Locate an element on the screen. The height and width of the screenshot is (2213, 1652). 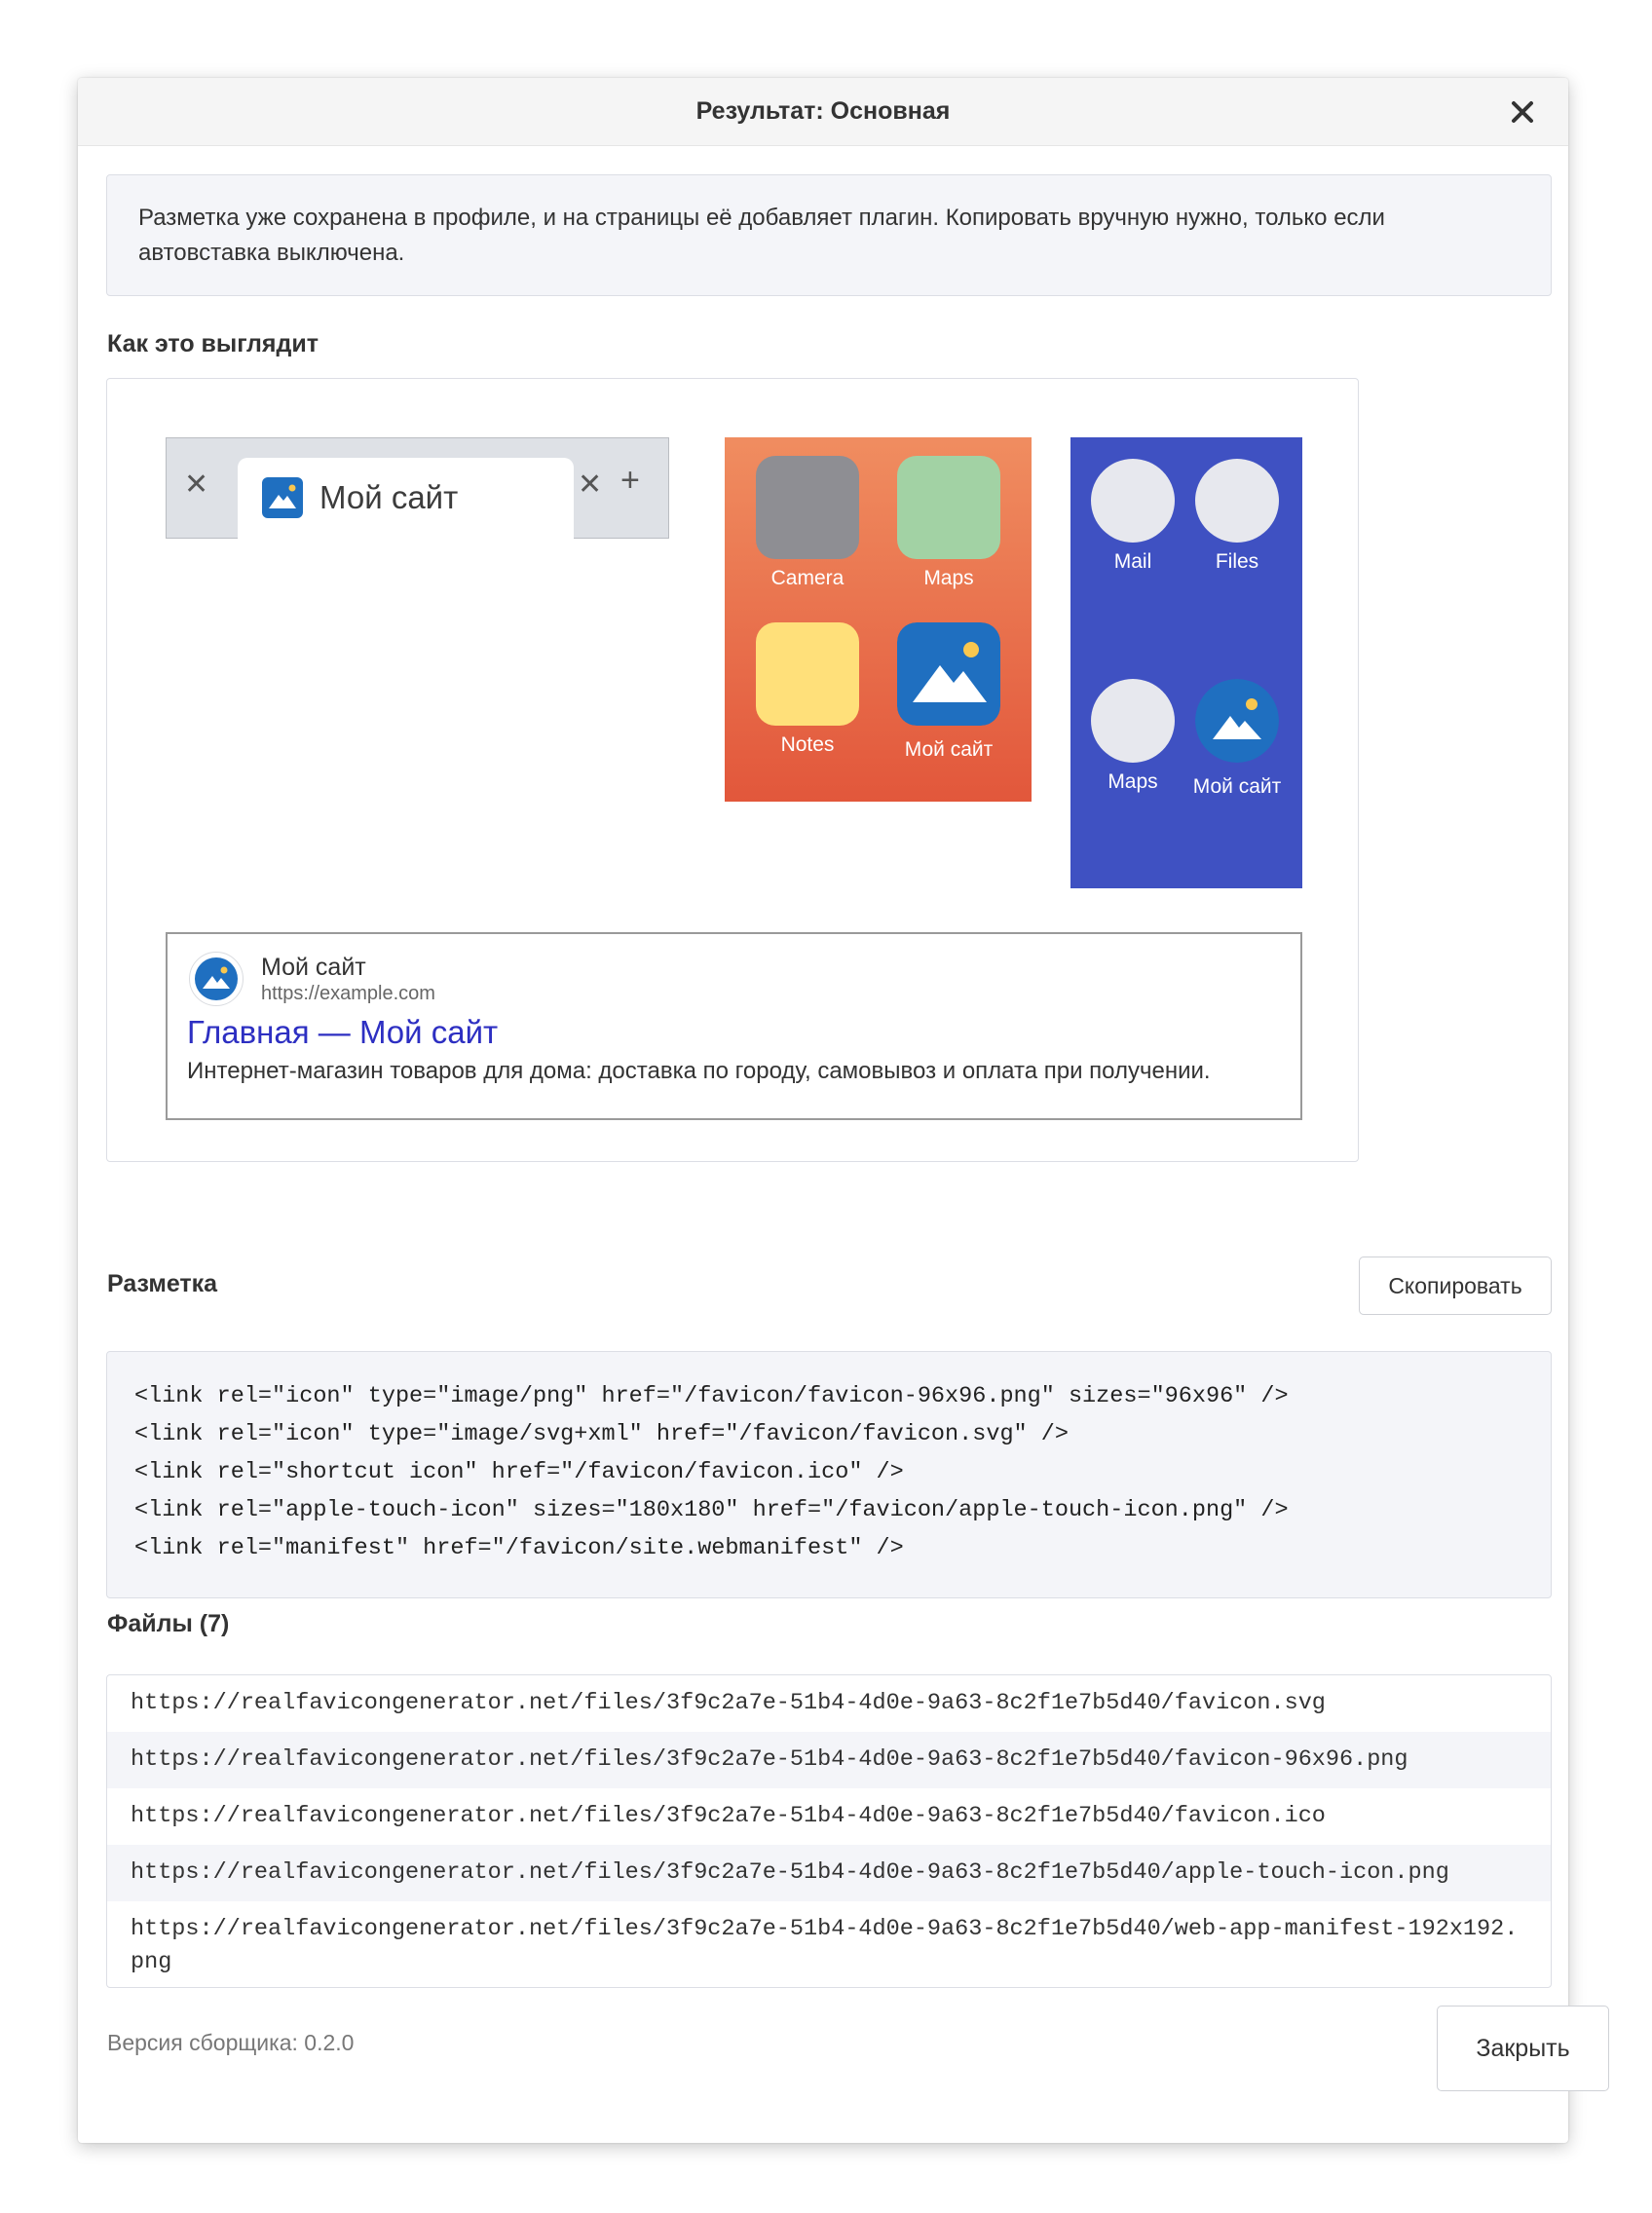
tab-label: Мой сайт is located at coordinates (389, 497).